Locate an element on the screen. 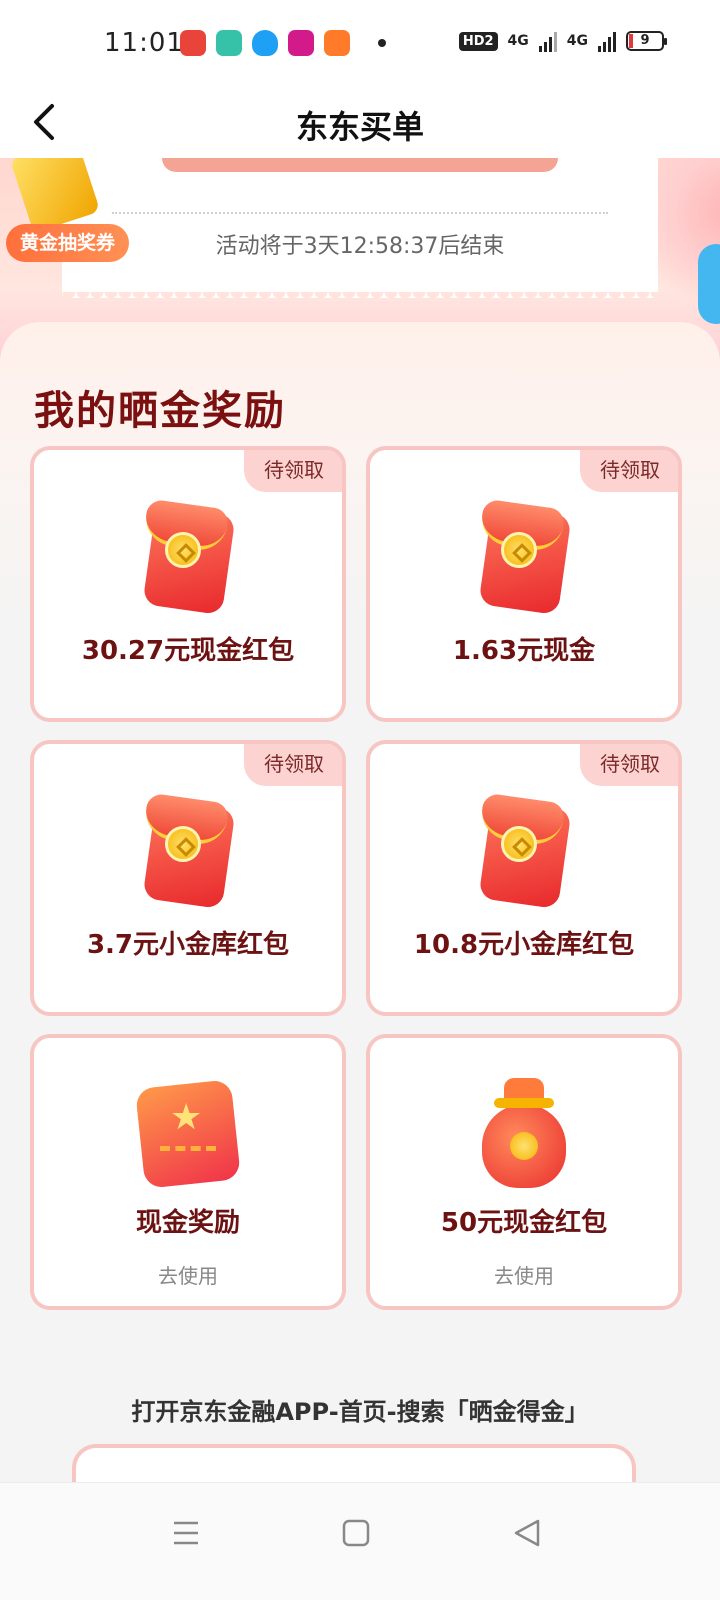 The height and width of the screenshot is (1600, 720). battery-icon: 9 is located at coordinates (646, 41).